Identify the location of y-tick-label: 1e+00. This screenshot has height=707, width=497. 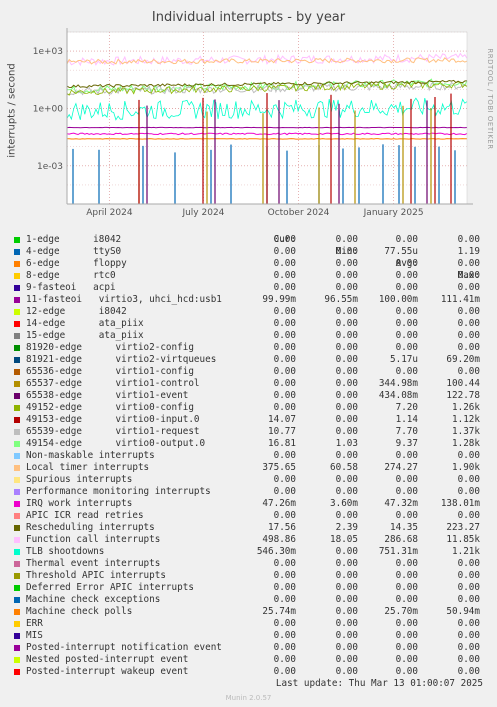
(48, 109).